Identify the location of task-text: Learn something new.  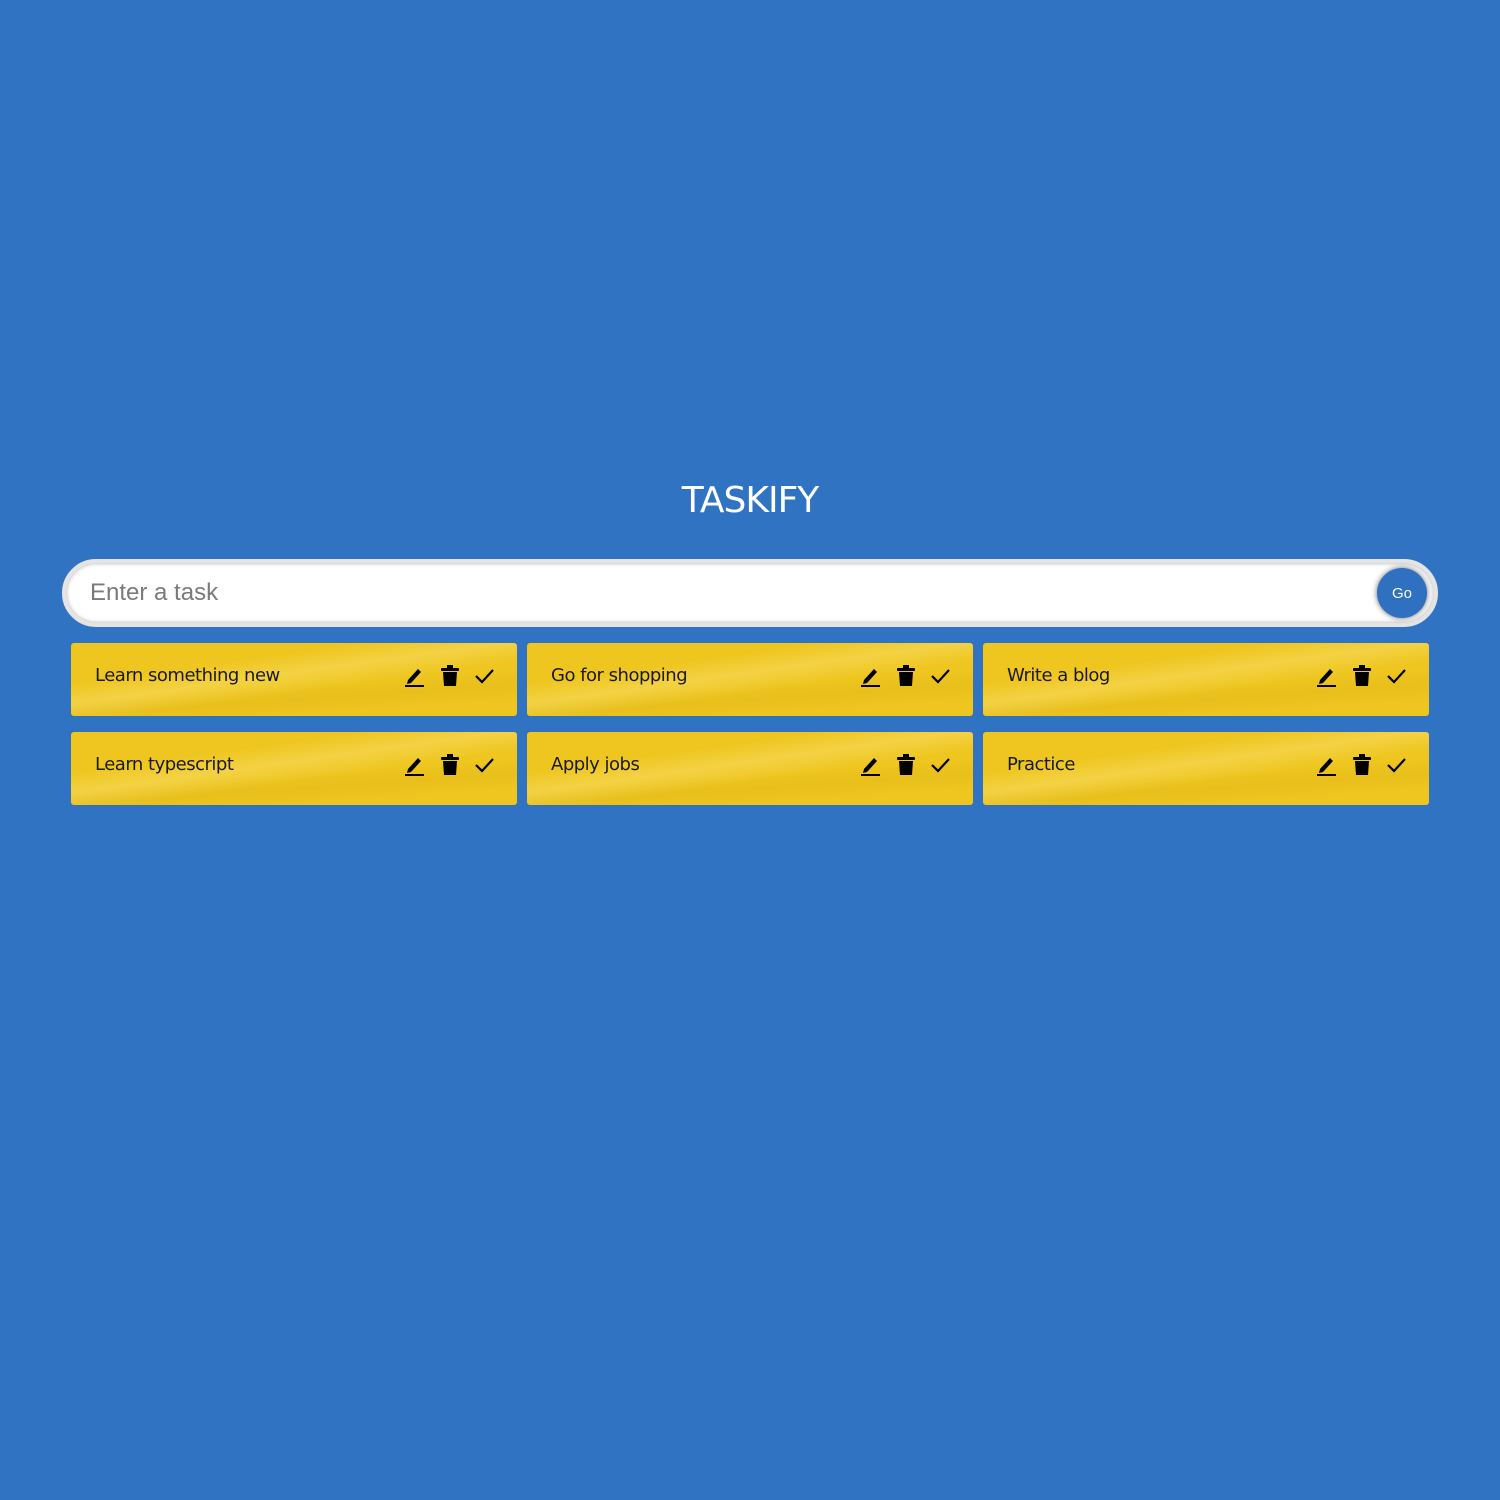
(187, 675).